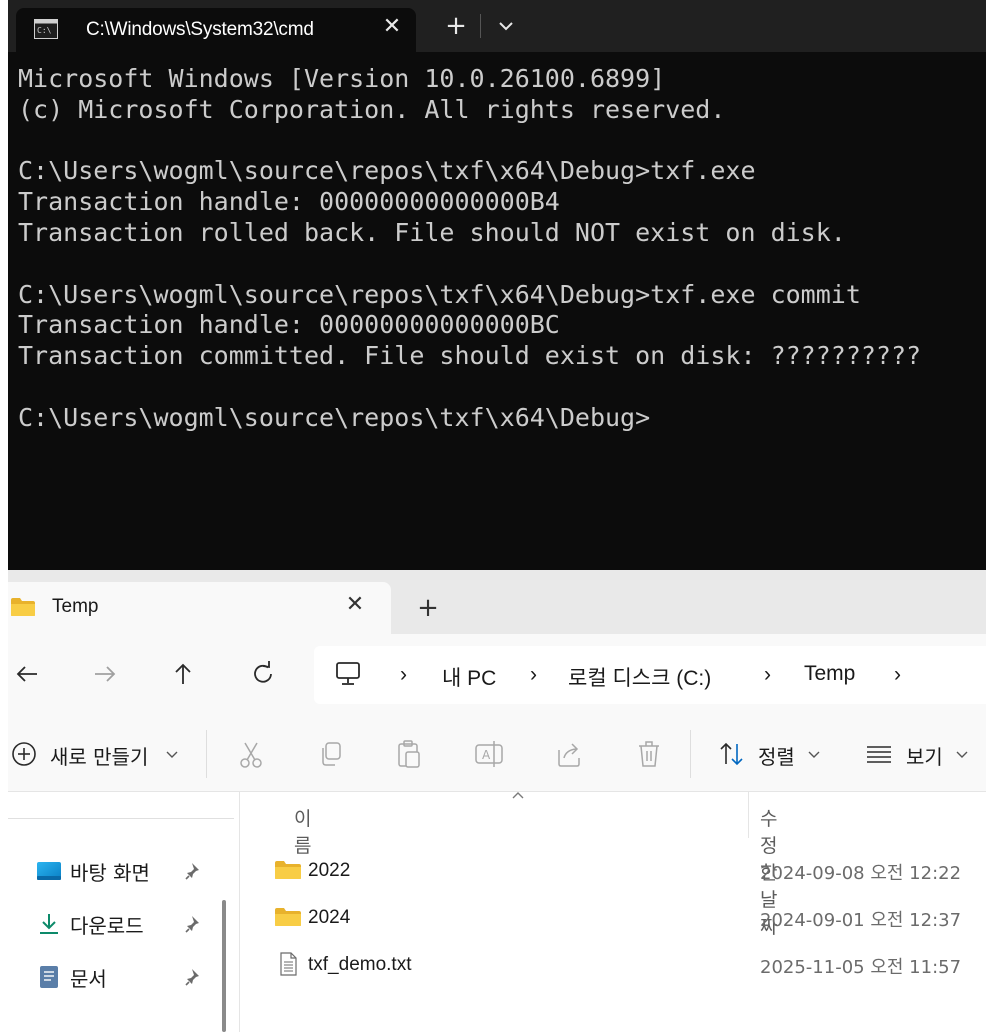 This screenshot has height=1032, width=991. I want to click on file-name: 2024, so click(329, 917).